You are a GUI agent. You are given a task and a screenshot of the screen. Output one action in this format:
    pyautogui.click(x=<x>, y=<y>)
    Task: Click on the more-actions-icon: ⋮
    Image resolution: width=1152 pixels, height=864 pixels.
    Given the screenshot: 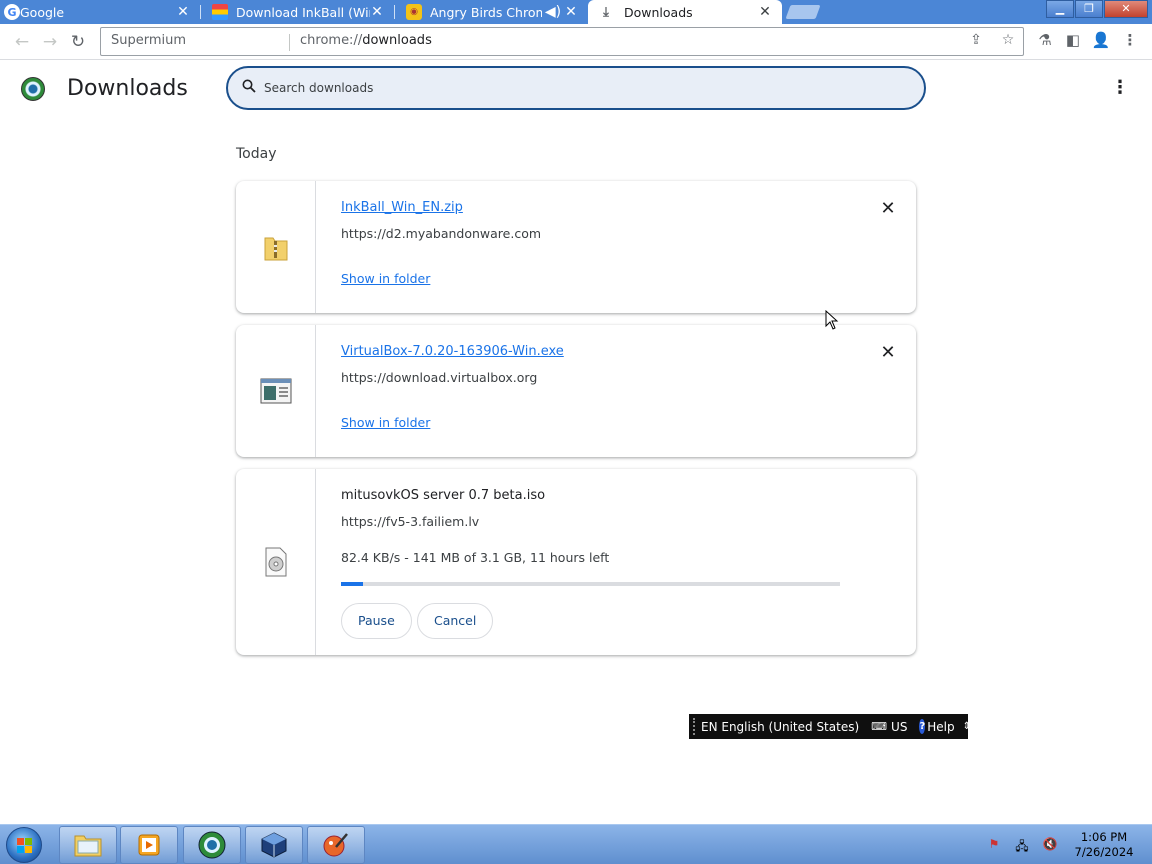 What is the action you would take?
    pyautogui.click(x=1120, y=88)
    